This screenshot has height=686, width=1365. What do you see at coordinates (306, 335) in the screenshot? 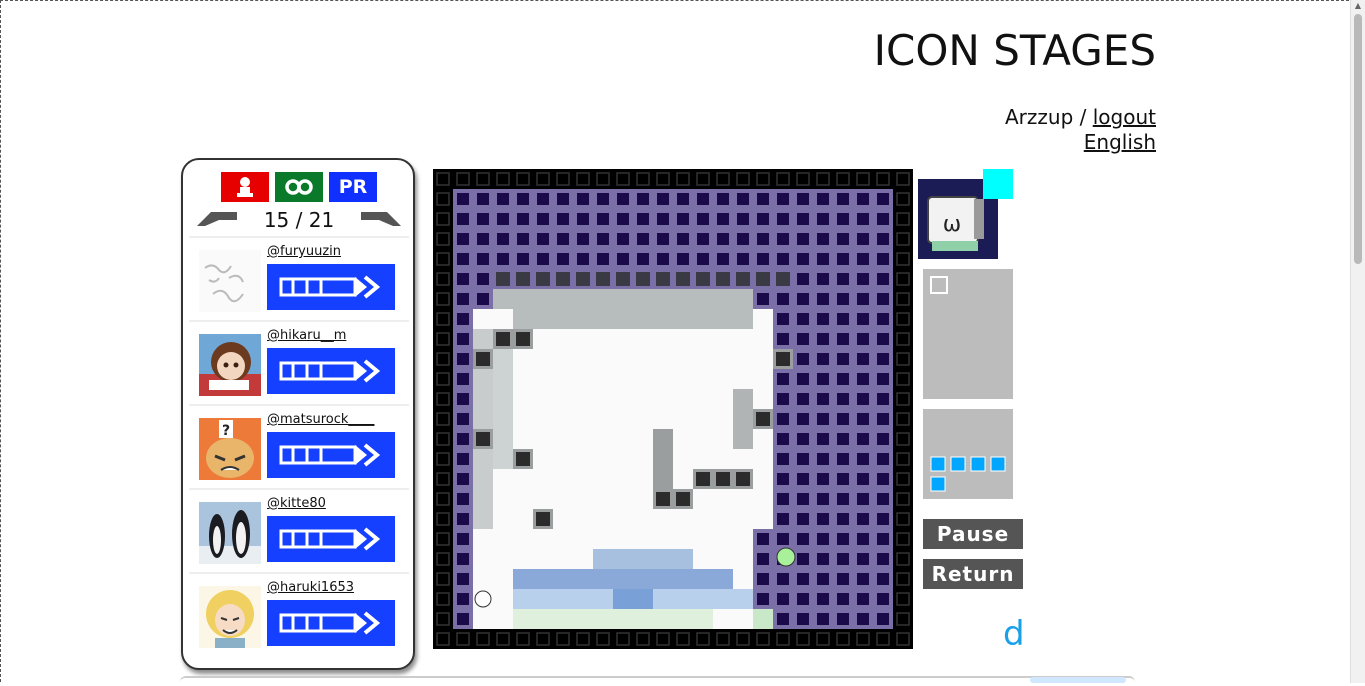
I see `user-handle-link: @hikaru__m` at bounding box center [306, 335].